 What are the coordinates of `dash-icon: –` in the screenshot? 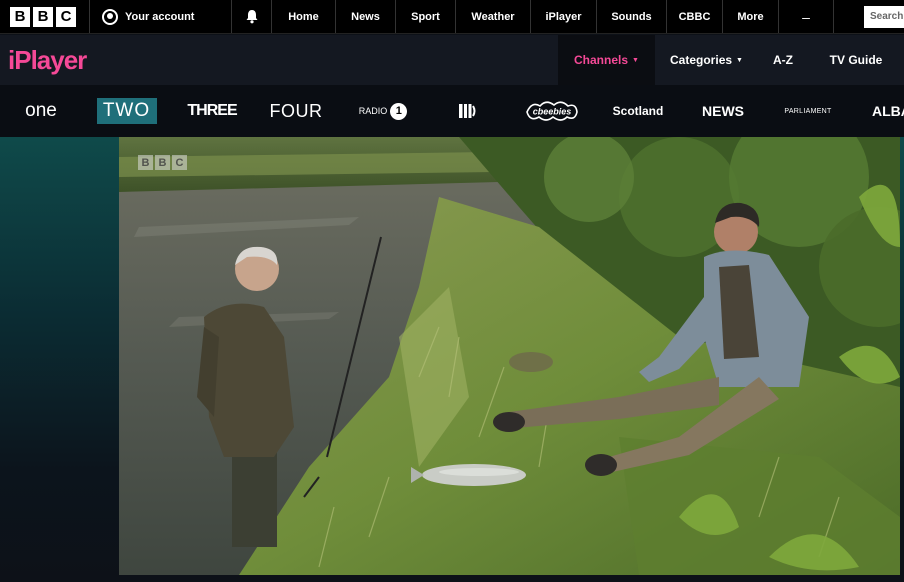 It's located at (806, 16).